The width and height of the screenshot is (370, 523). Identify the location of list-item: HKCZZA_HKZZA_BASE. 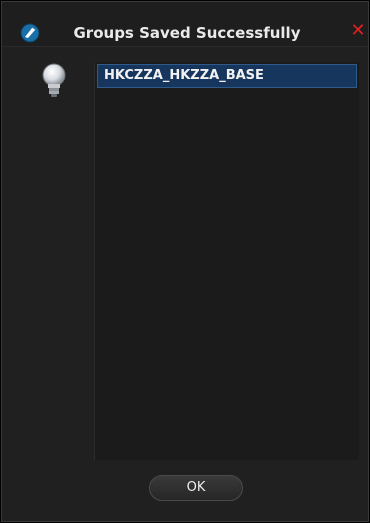
(227, 76).